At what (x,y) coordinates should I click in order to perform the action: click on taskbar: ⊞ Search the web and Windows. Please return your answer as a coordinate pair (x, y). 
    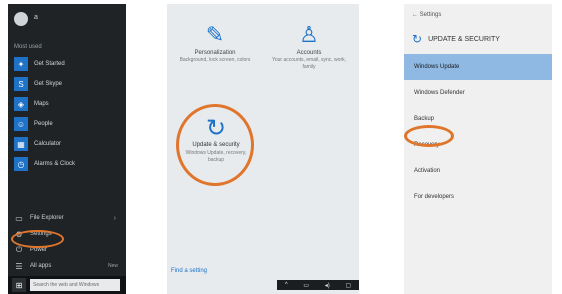
    Looking at the image, I should click on (67, 285).